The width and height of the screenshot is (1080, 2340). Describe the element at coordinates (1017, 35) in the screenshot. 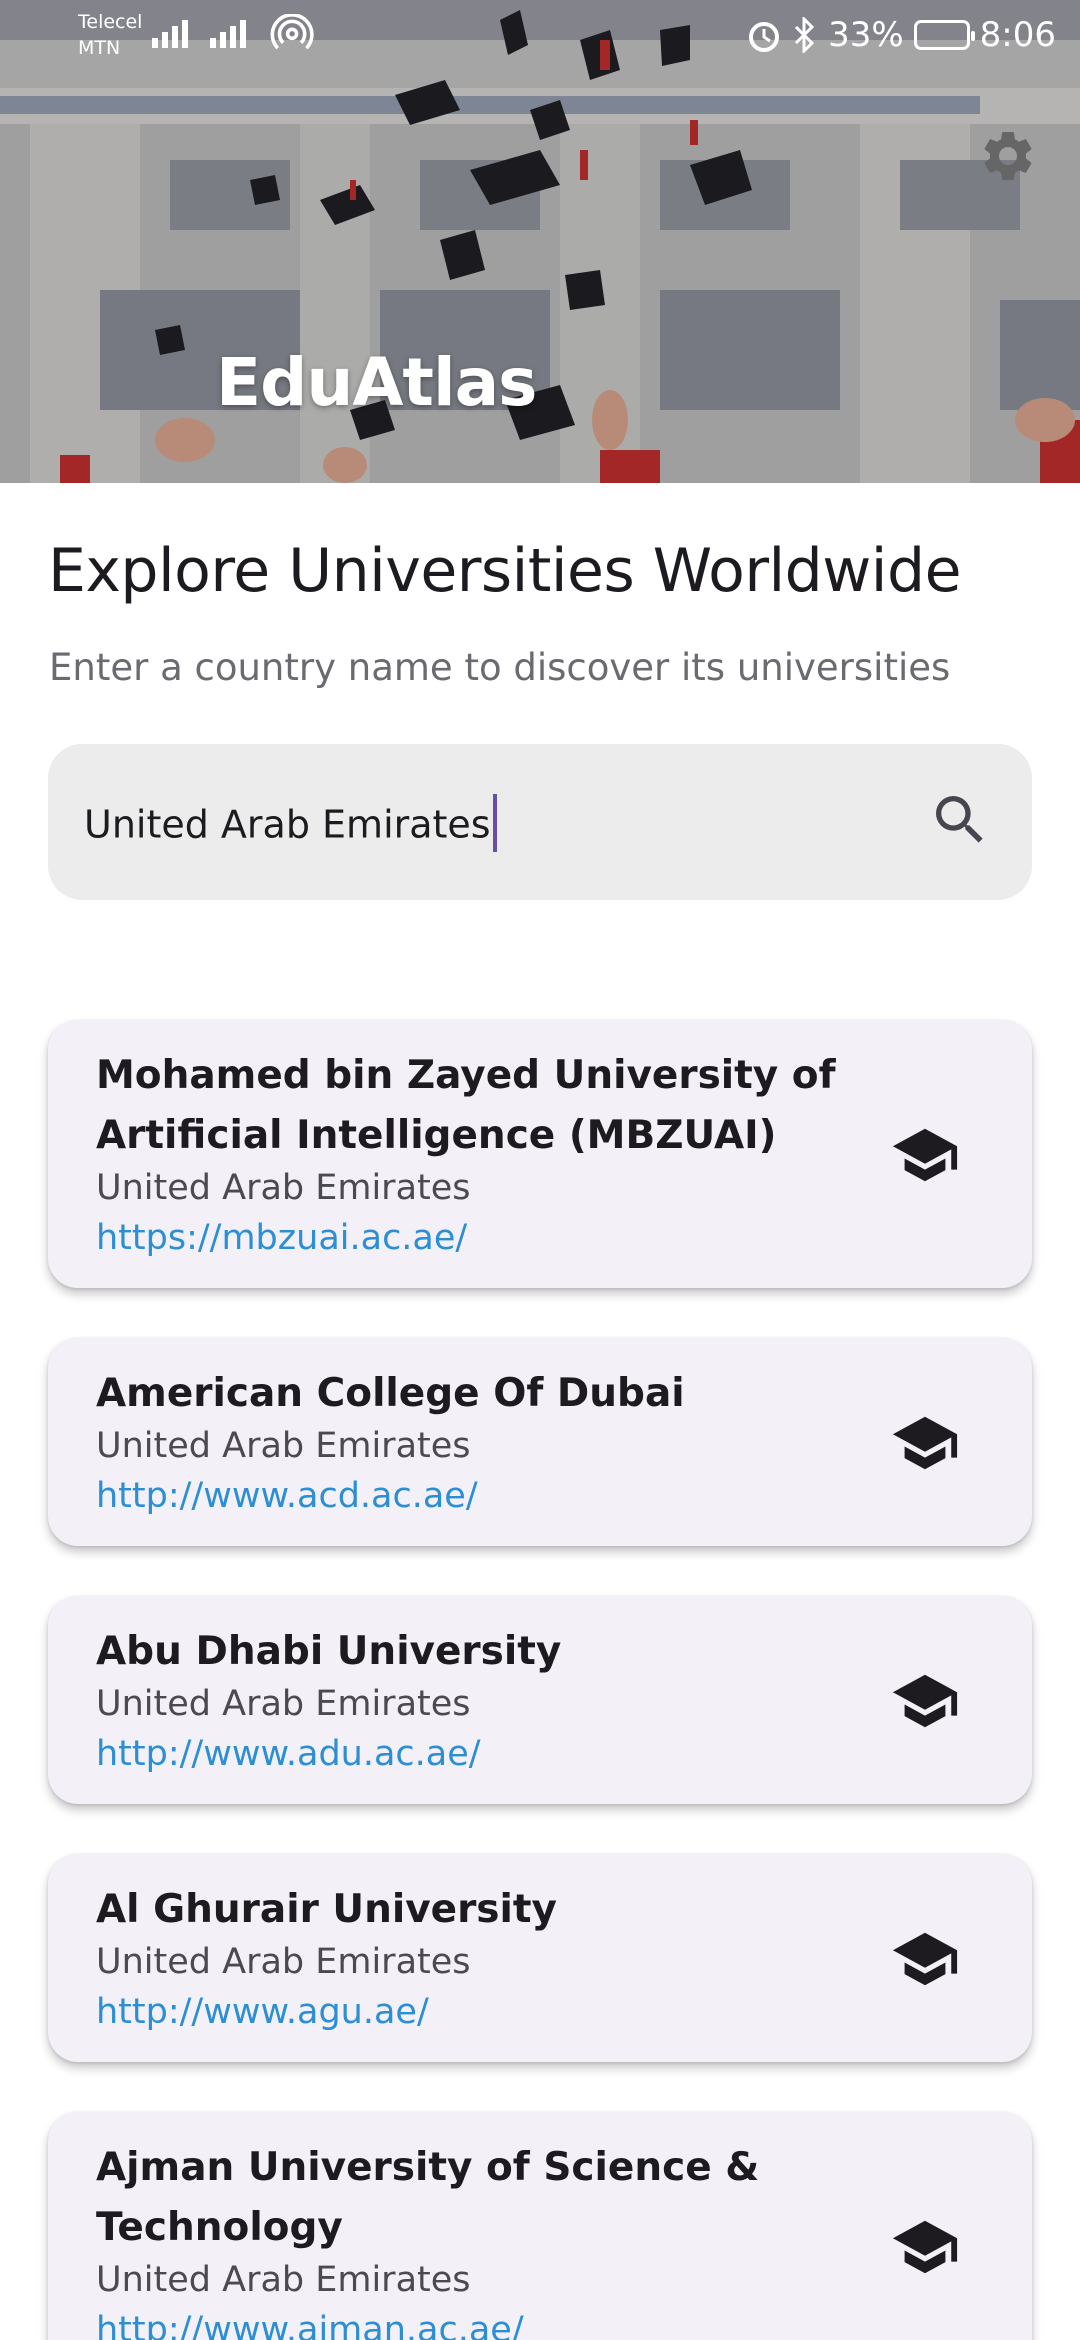

I see `clock: 8:06` at that location.